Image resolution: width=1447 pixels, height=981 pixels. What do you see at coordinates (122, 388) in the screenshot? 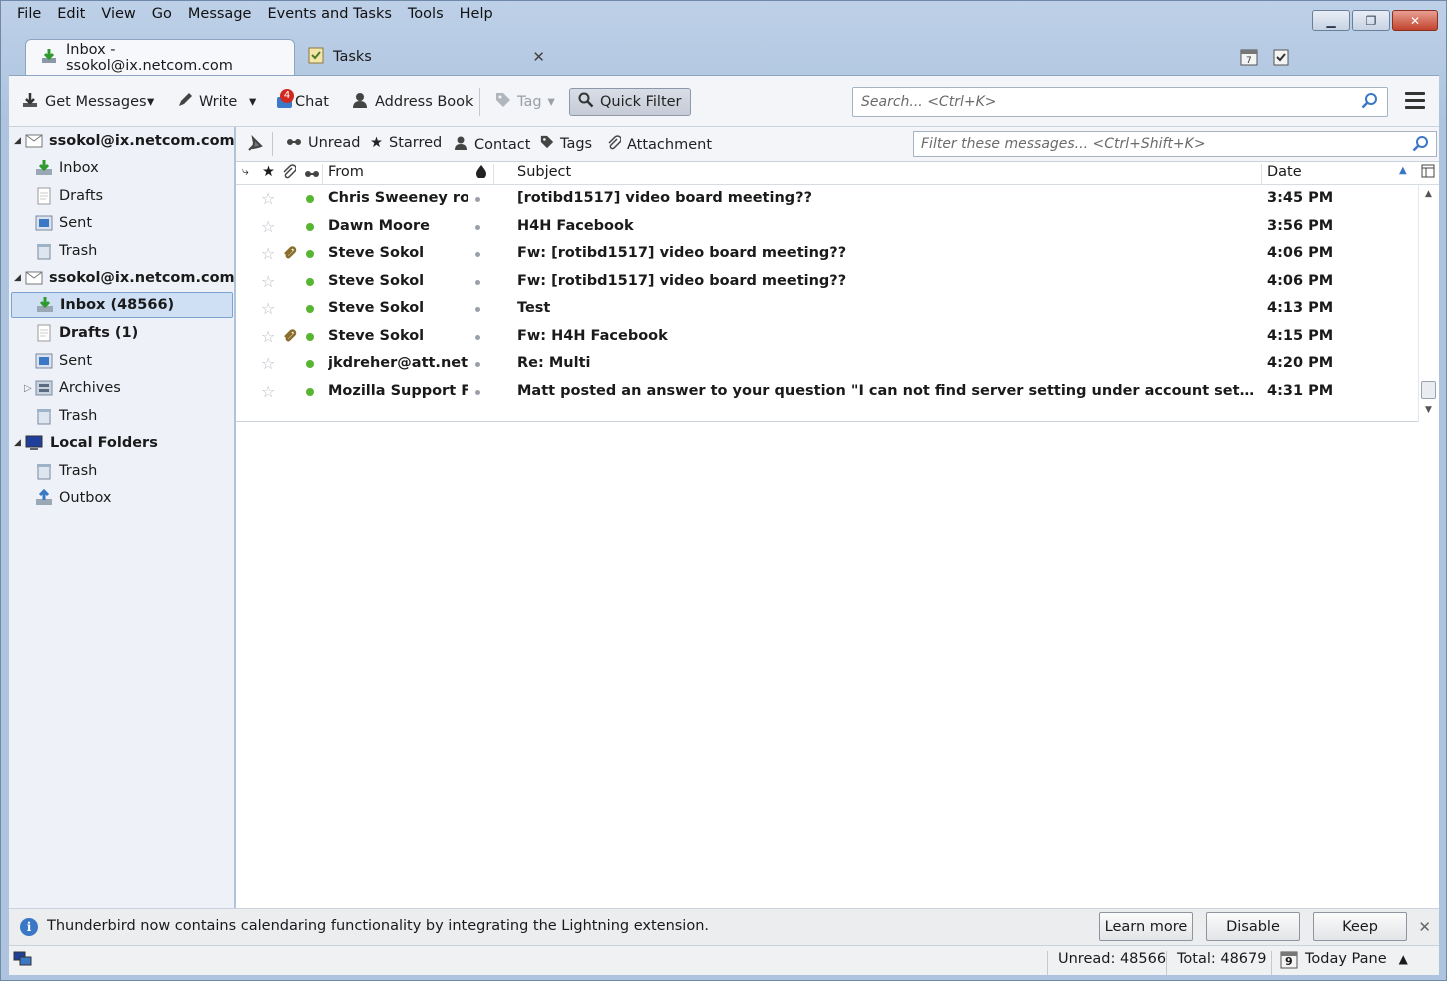
I see `folder-archives: ▷ Archives` at bounding box center [122, 388].